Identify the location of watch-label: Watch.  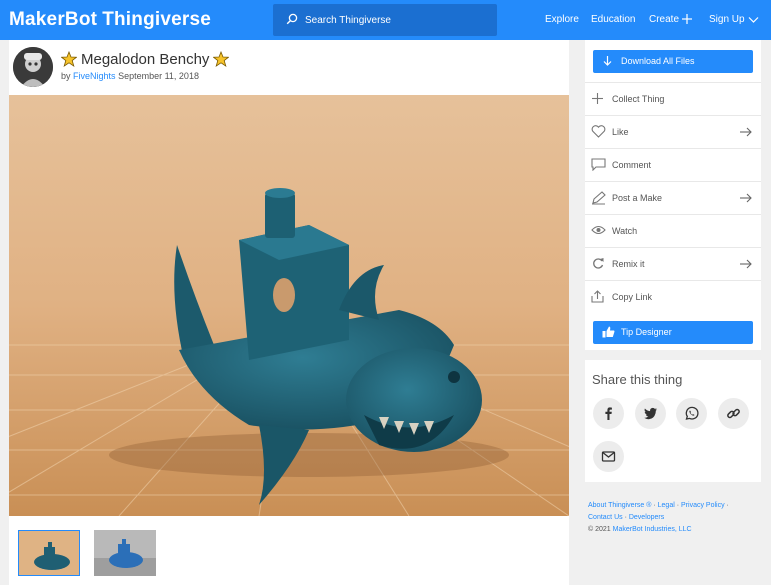
(625, 231).